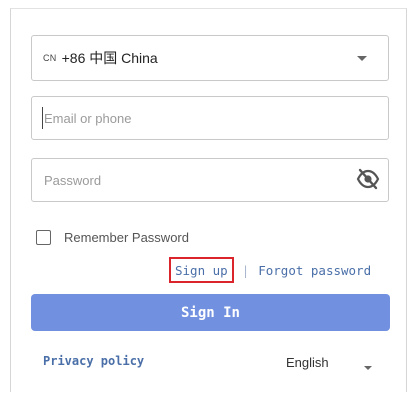  I want to click on remember-checkbox, so click(43, 237).